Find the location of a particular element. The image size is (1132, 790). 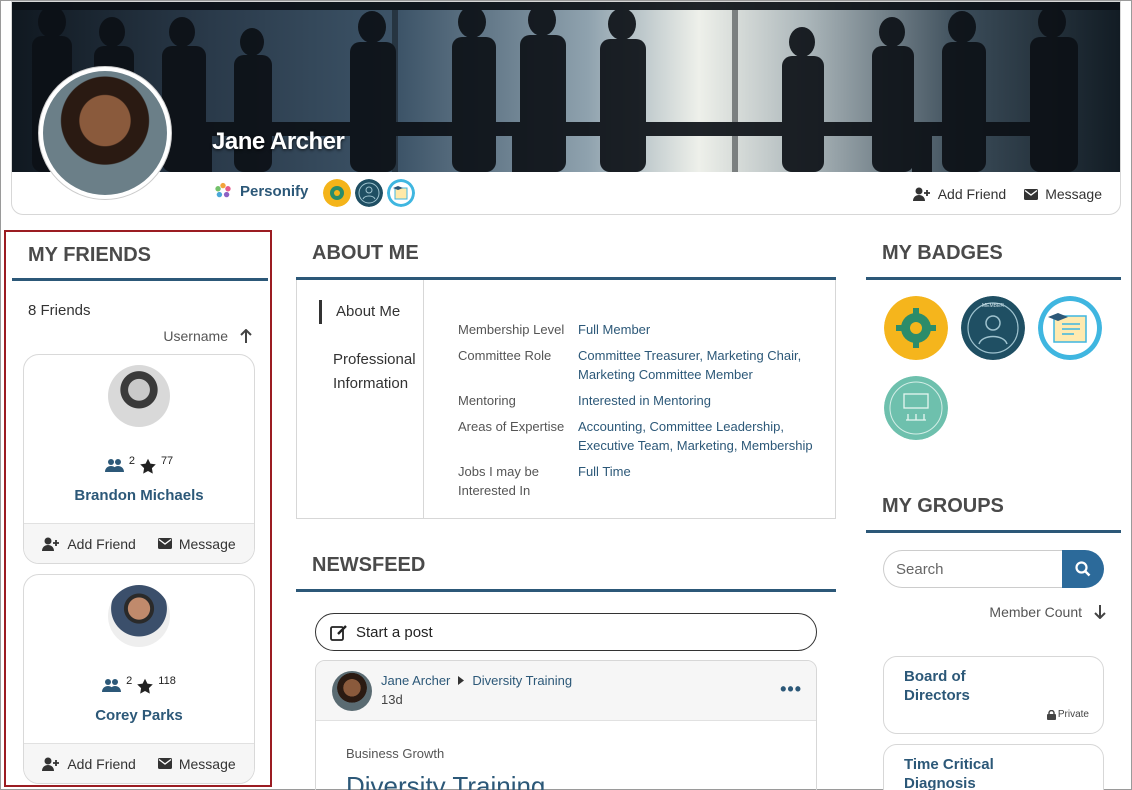

org-name: Personify is located at coordinates (274, 191).